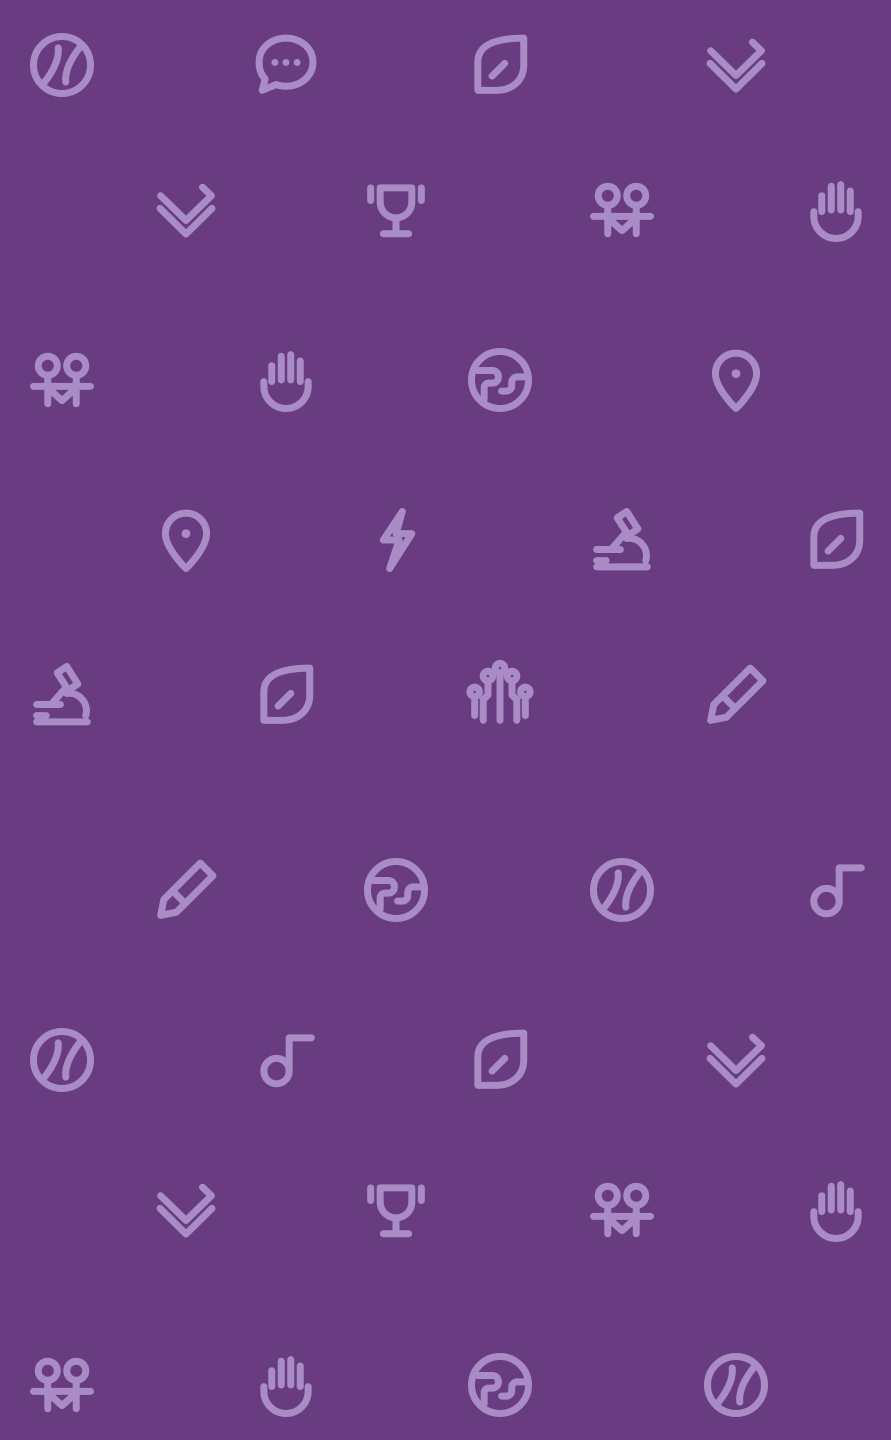  Describe the element at coordinates (500, 695) in the screenshot. I see `circuit-icon` at that location.